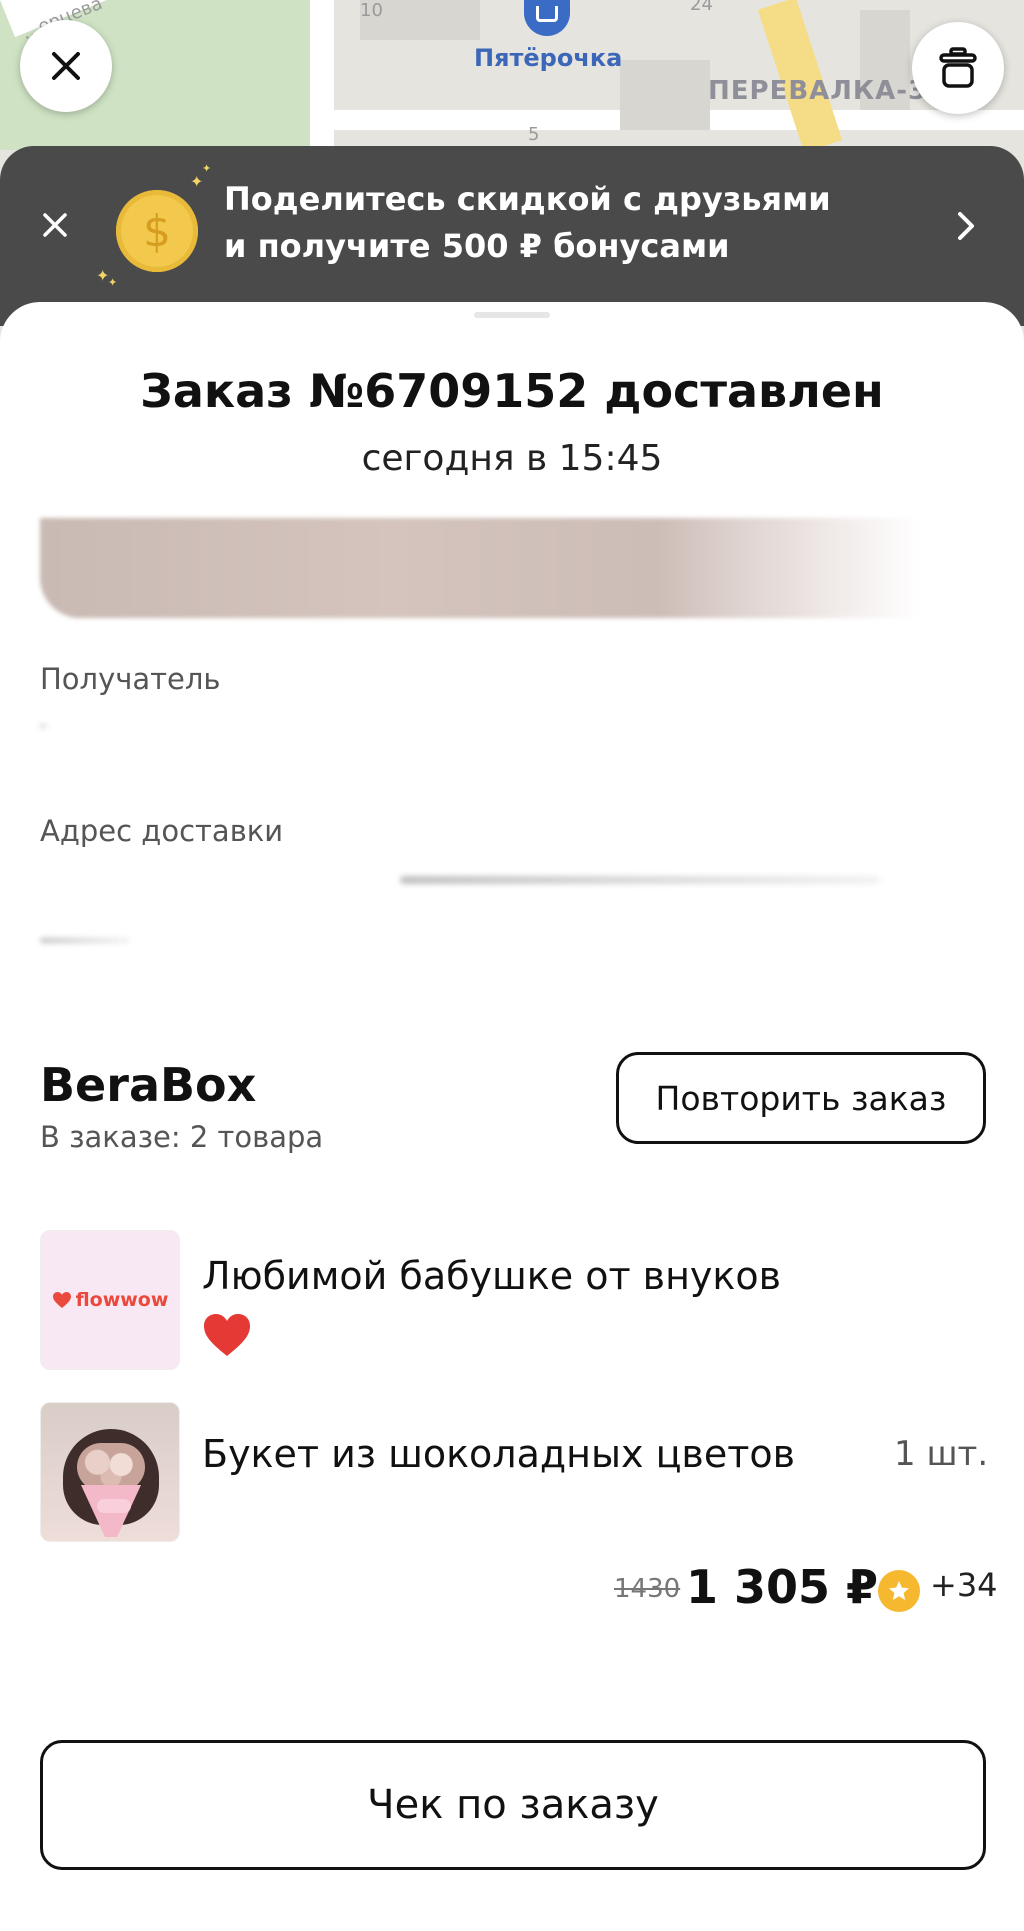 The image size is (1024, 1931). What do you see at coordinates (966, 226) in the screenshot?
I see `chevron-right-icon` at bounding box center [966, 226].